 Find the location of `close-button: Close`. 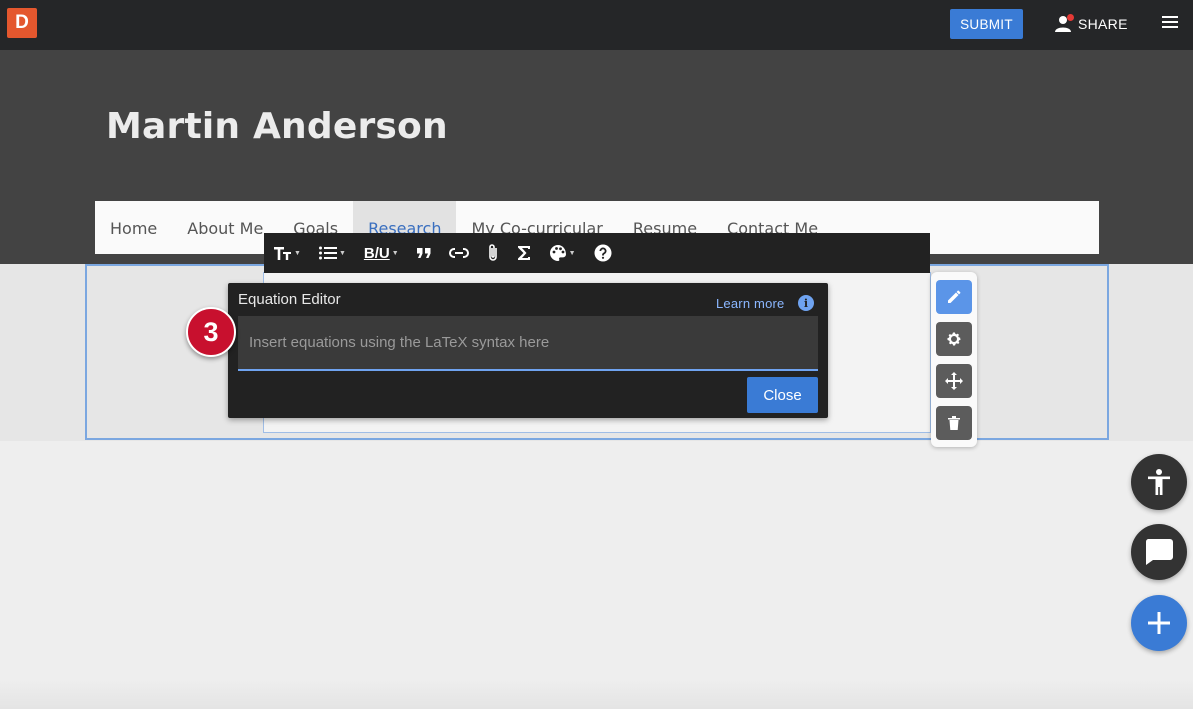

close-button: Close is located at coordinates (782, 395).